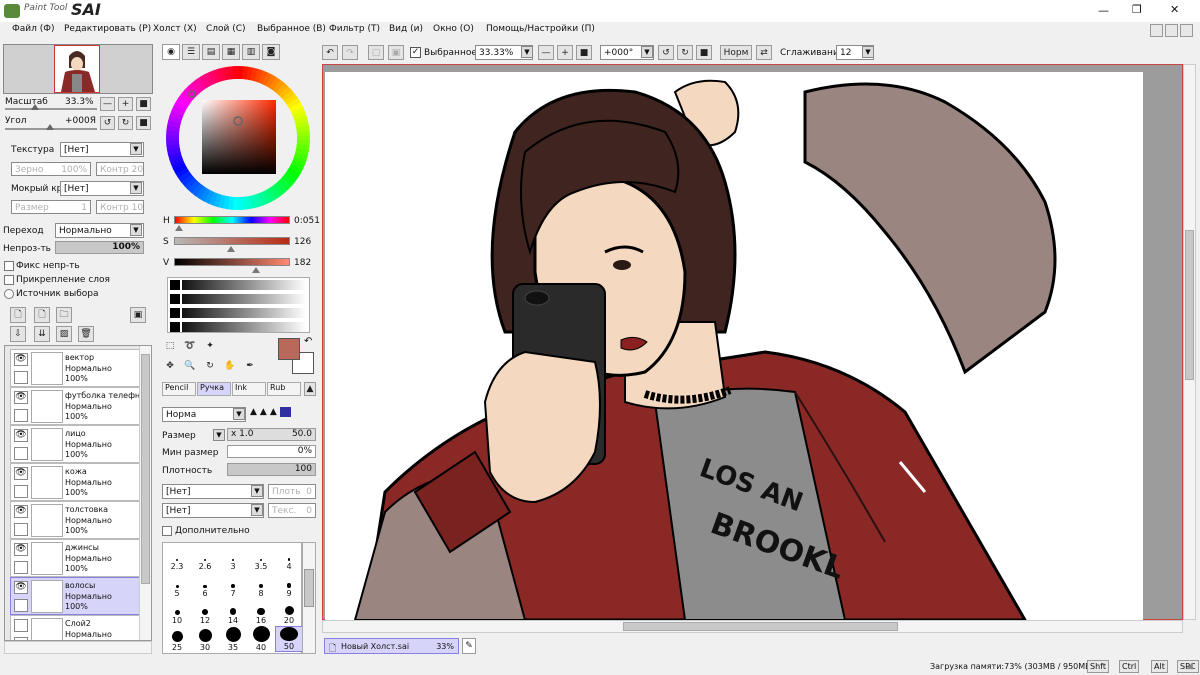  Describe the element at coordinates (289, 639) in the screenshot. I see `brush-size-cell: 50` at that location.